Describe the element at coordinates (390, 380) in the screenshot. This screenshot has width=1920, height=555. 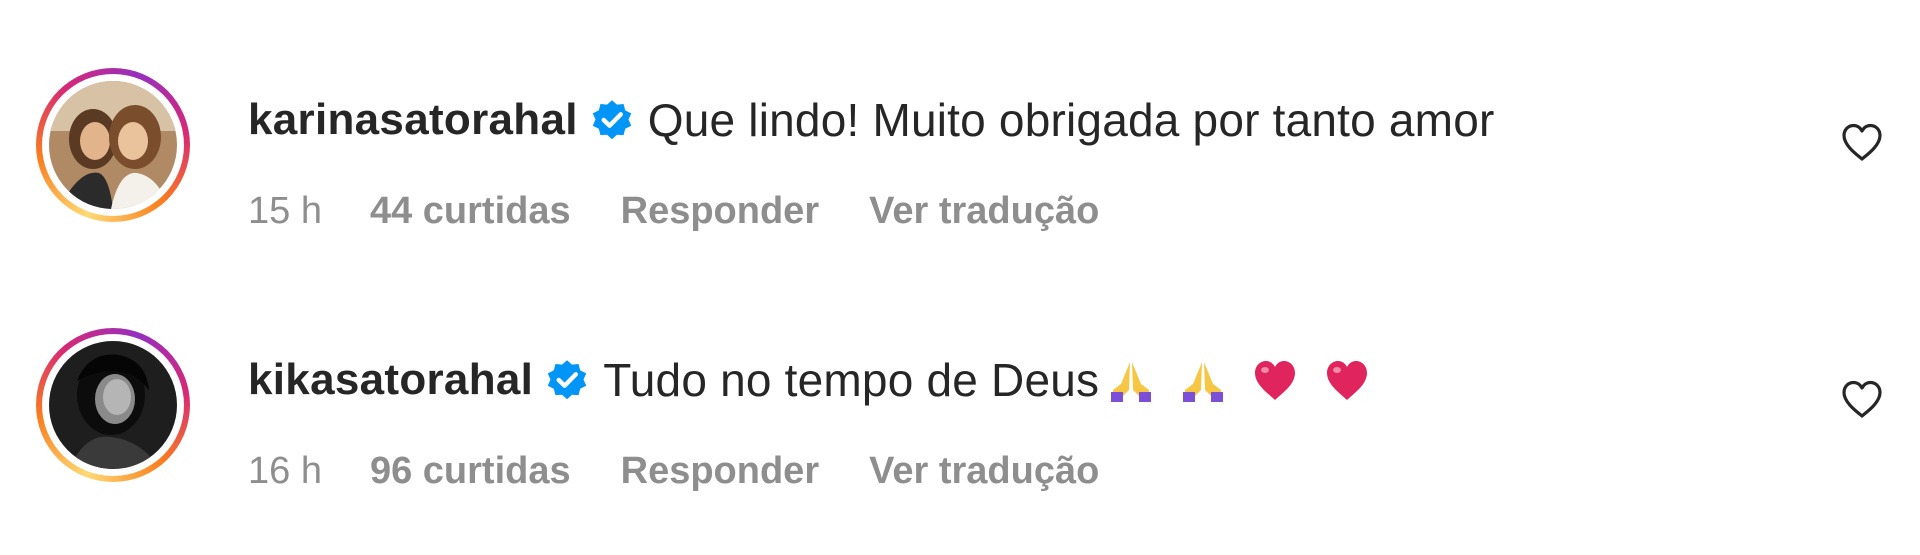
I see `username-link: kikasatorahal` at that location.